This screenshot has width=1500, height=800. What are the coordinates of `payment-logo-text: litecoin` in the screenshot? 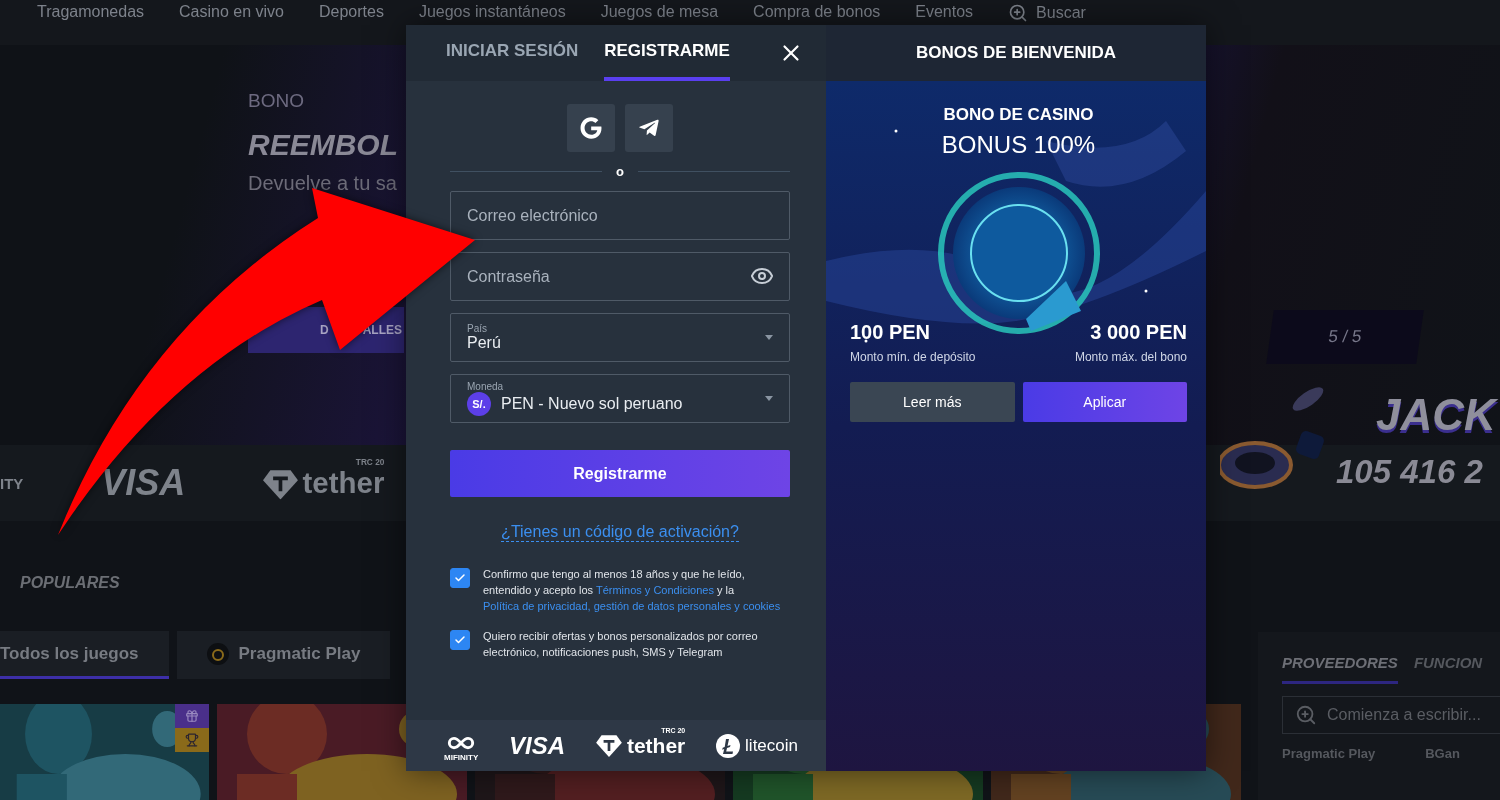 It's located at (771, 745).